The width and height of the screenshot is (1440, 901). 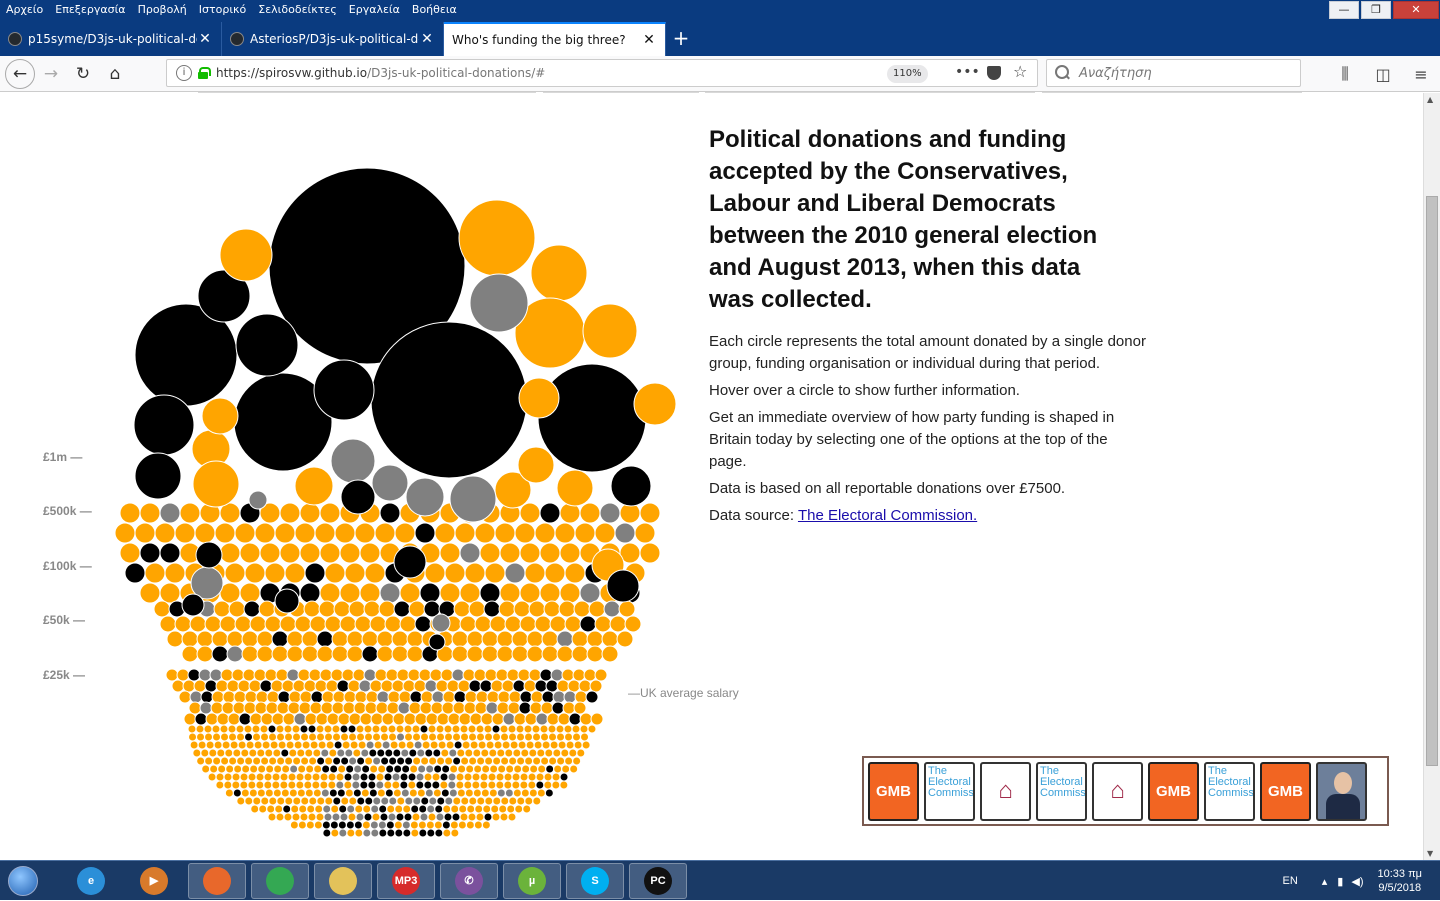 I want to click on menu-file: Αρχείο, so click(x=24, y=10).